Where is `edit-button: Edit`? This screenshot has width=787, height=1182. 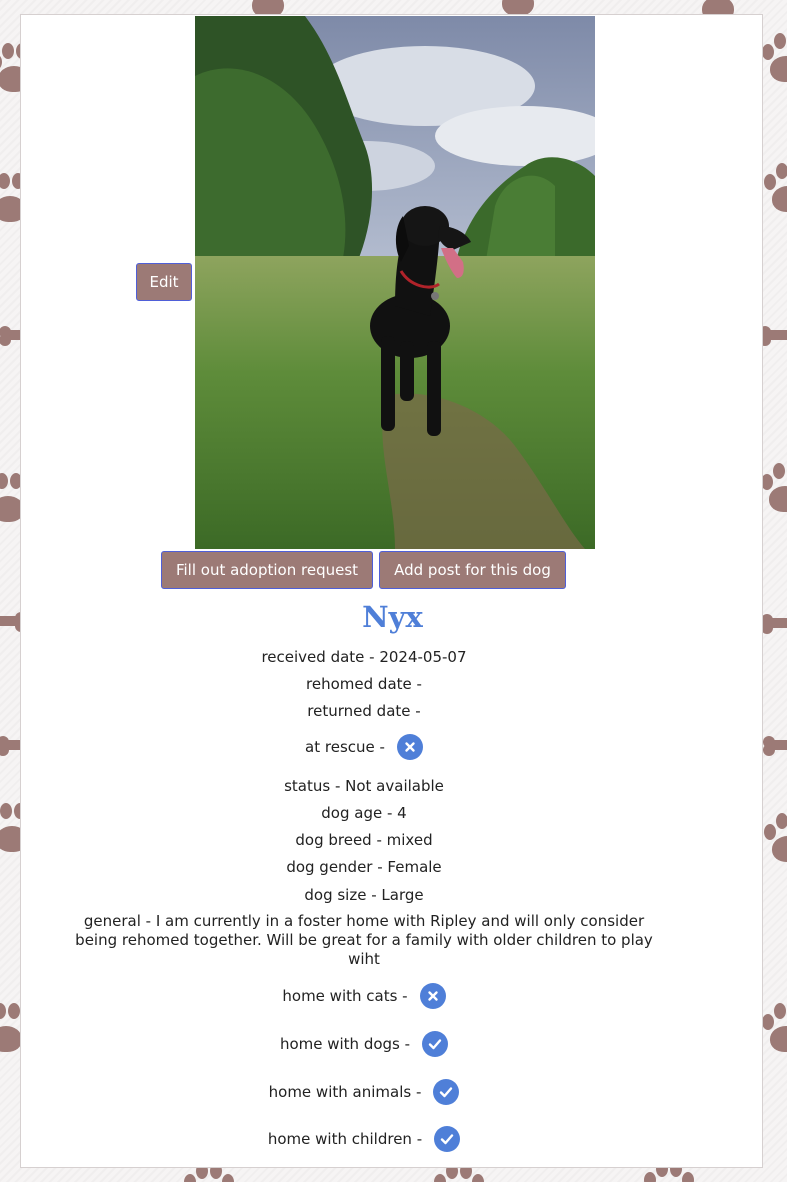 edit-button: Edit is located at coordinates (164, 282).